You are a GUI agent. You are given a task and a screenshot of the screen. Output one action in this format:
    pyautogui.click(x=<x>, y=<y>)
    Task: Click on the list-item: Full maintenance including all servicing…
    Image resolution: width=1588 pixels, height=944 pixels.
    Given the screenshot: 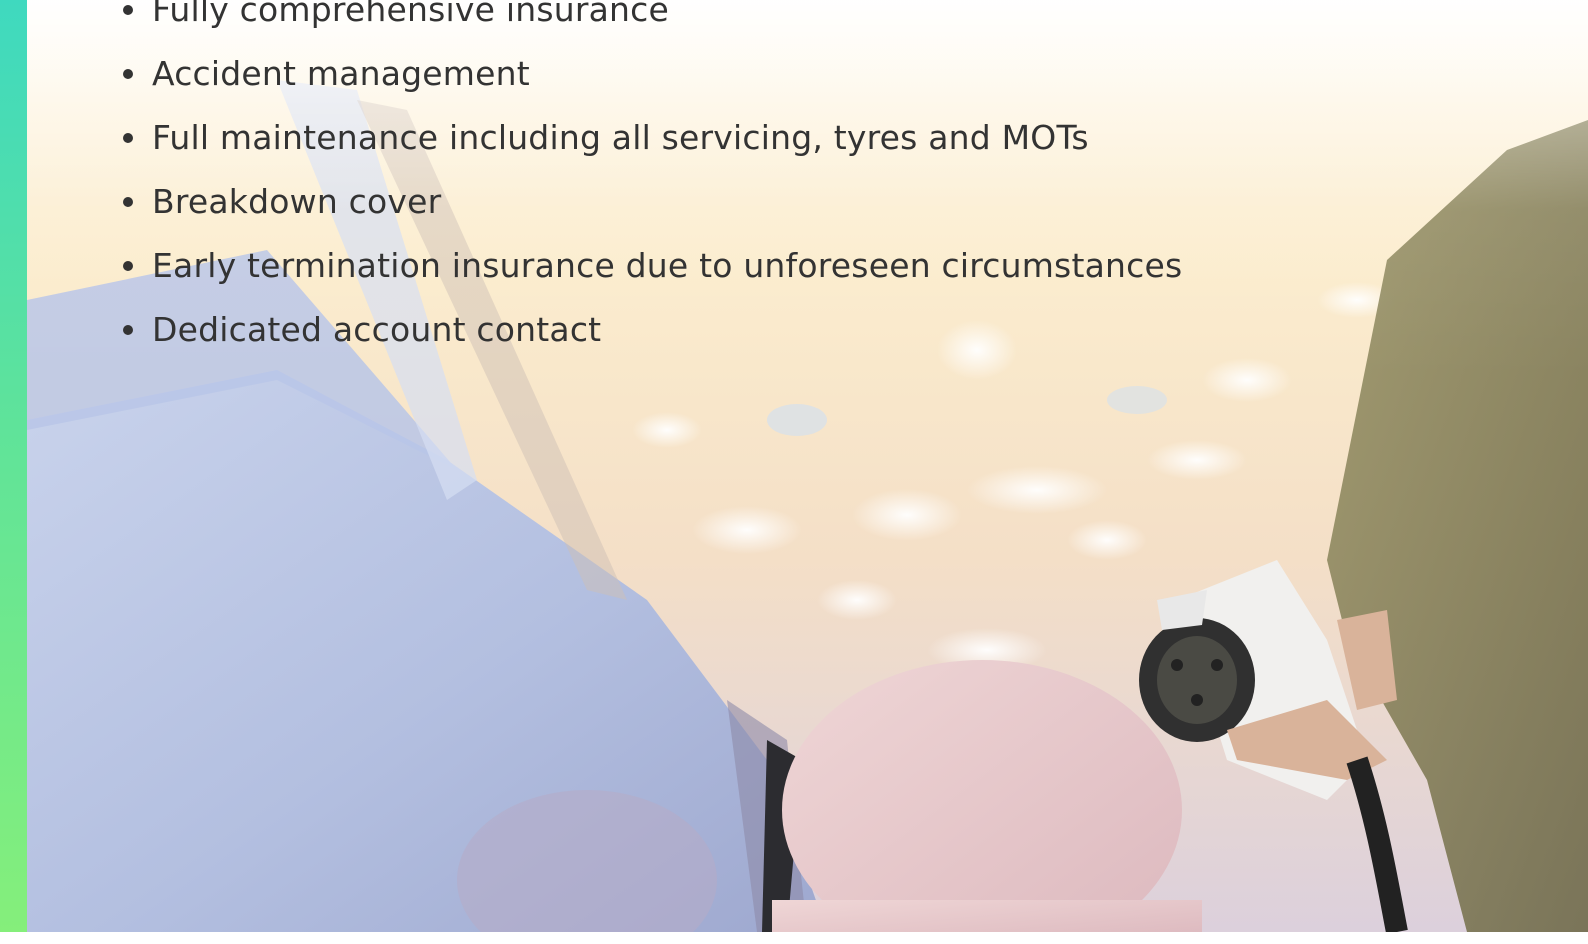 What is the action you would take?
    pyautogui.click(x=652, y=138)
    